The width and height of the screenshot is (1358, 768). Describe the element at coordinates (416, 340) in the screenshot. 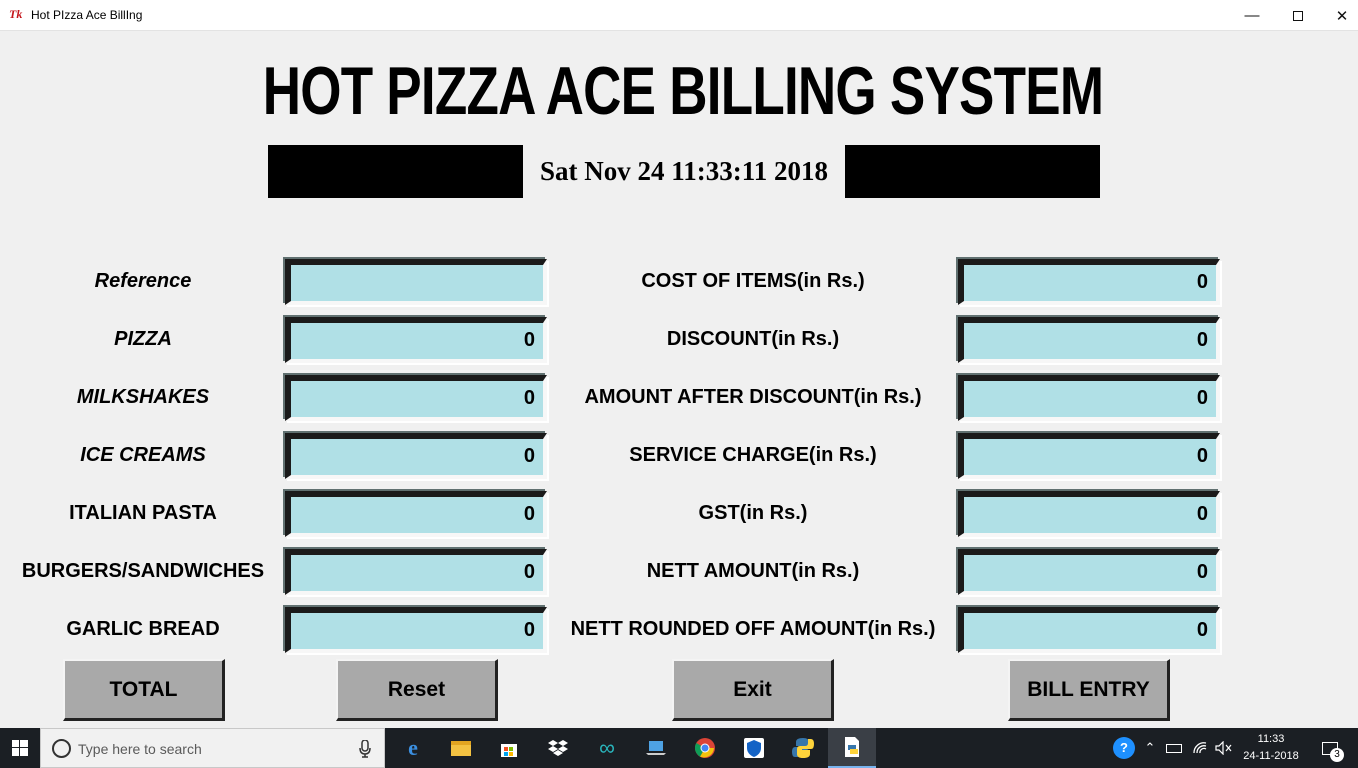

I see `pizza-input: 0` at that location.